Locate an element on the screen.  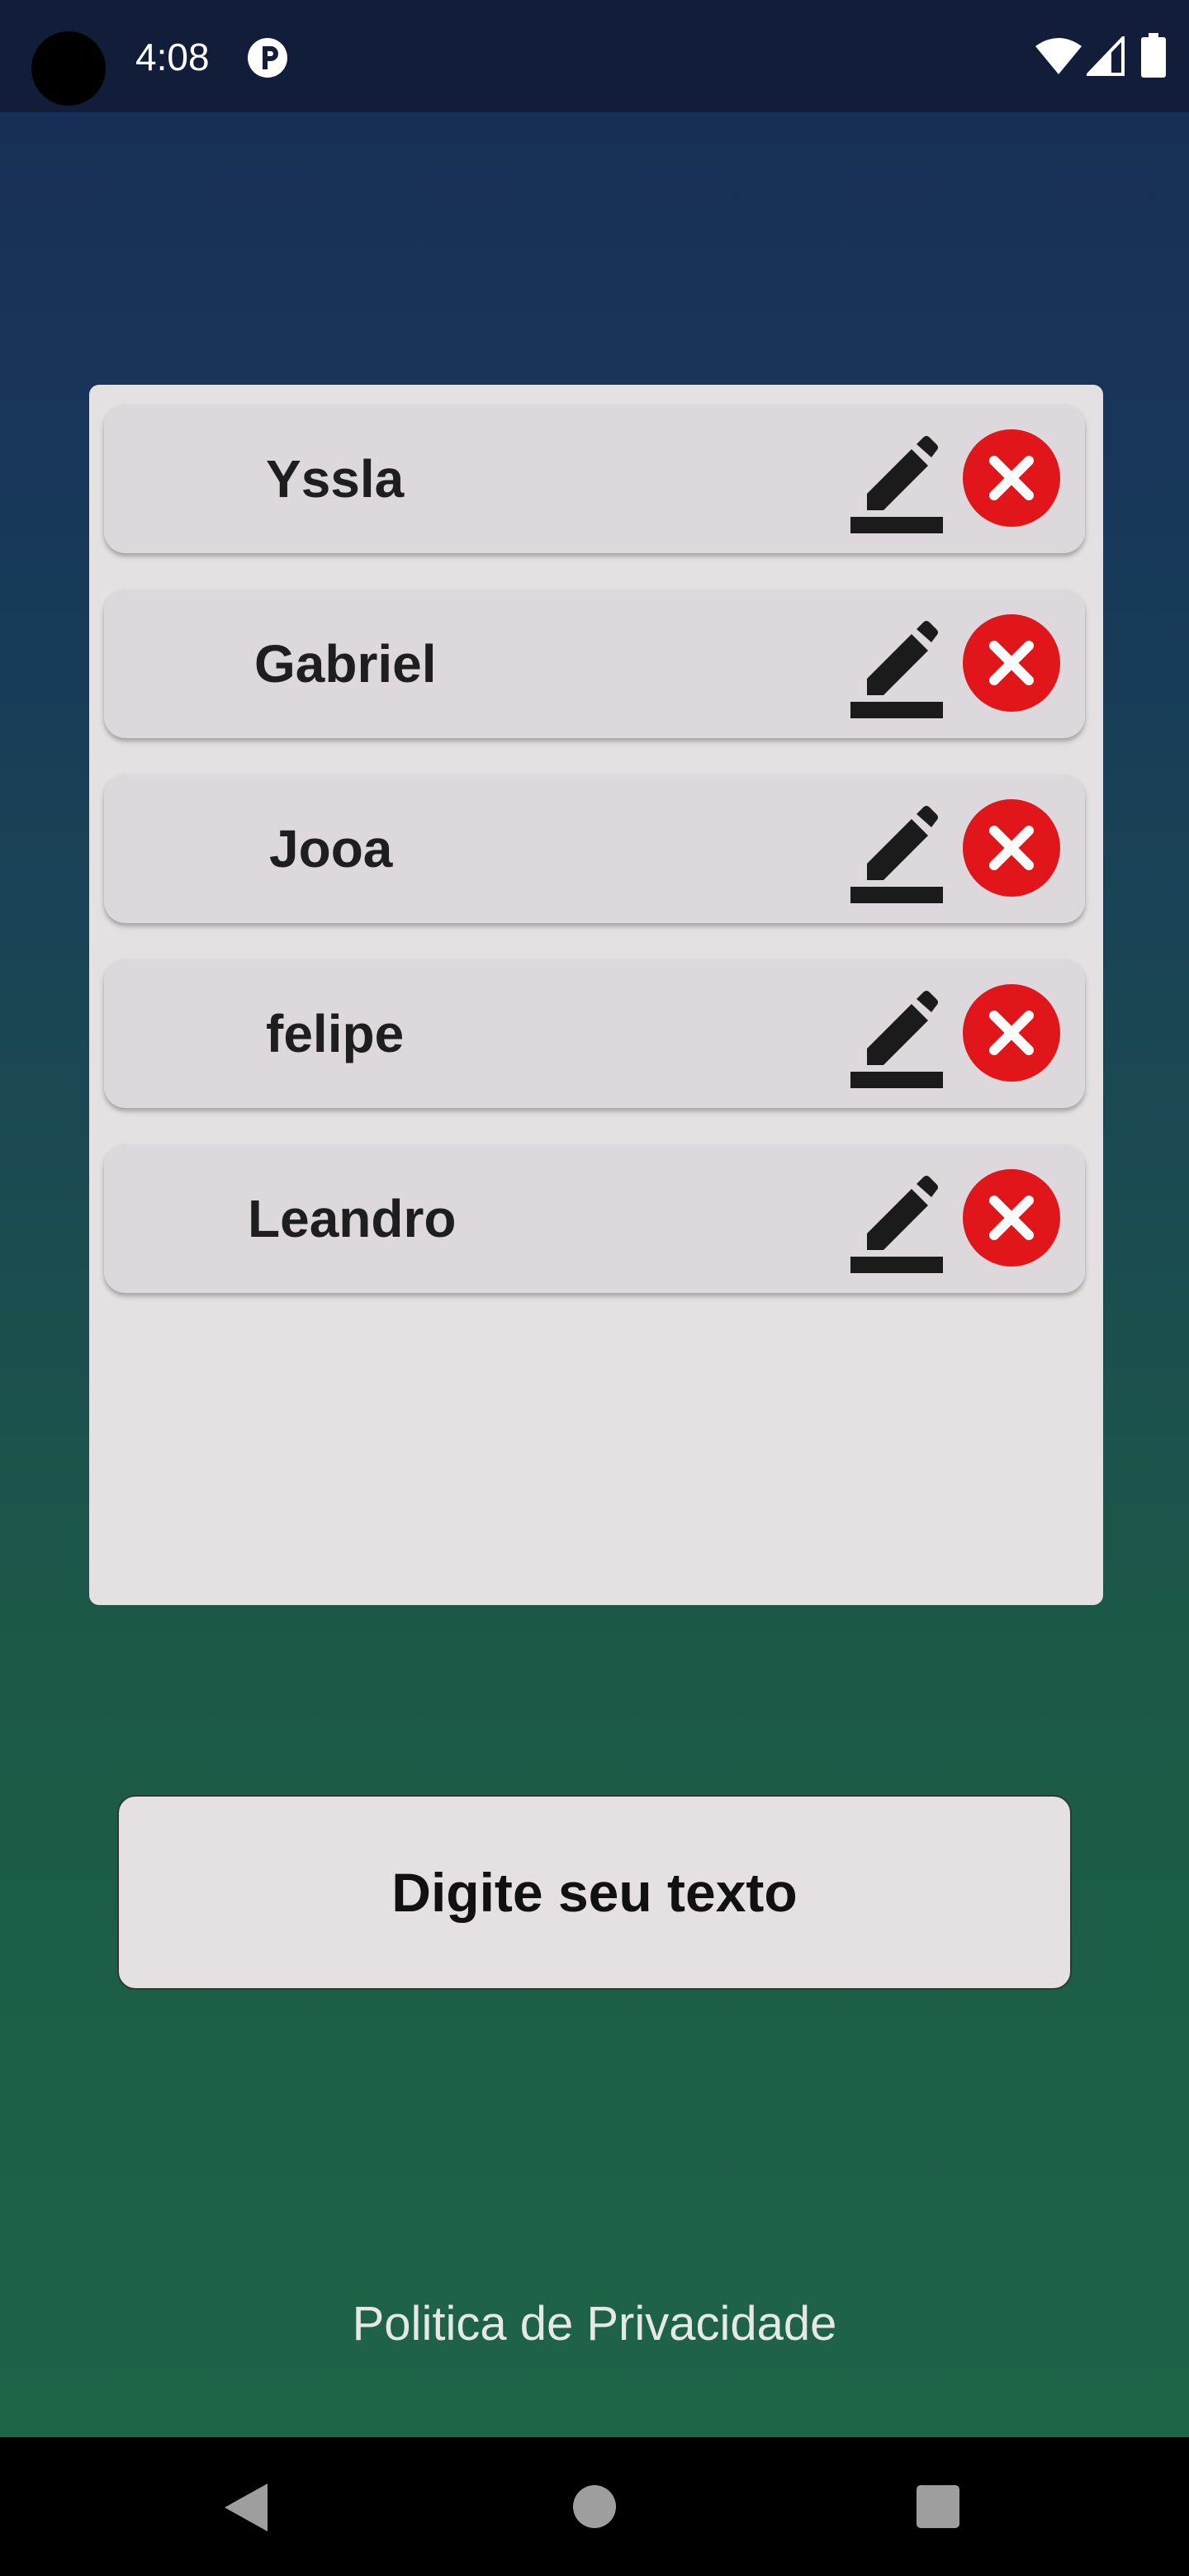
signal-icon is located at coordinates (1106, 56).